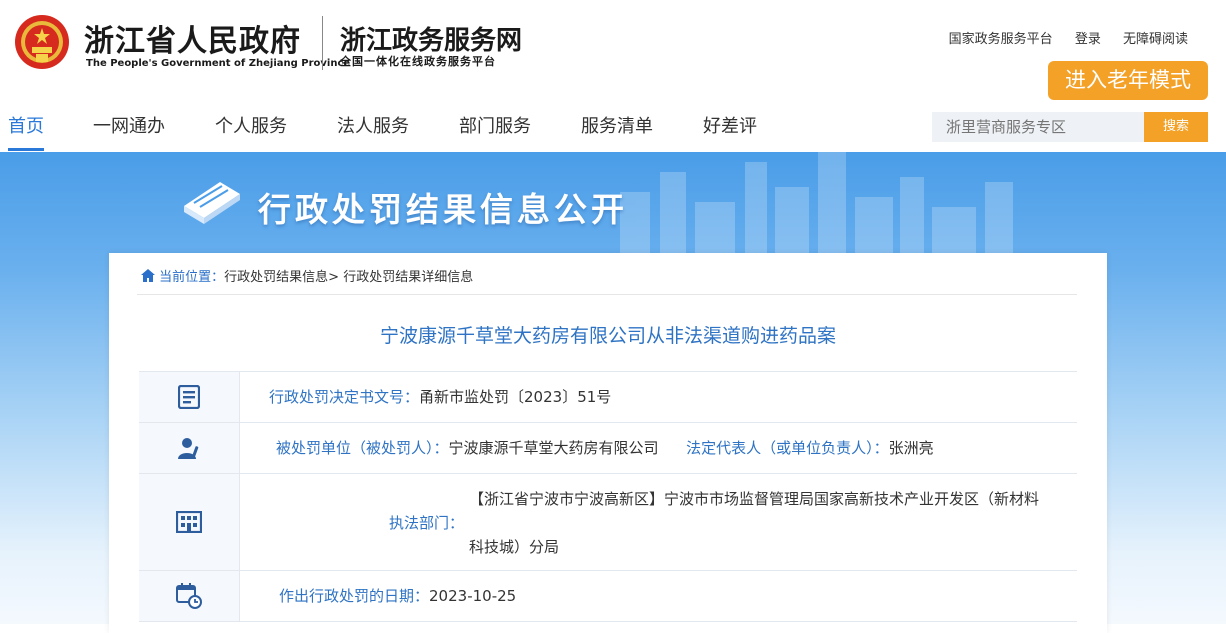  Describe the element at coordinates (344, 397) in the screenshot. I see `decision-no-label: 行政处罚决定书文号：` at that location.